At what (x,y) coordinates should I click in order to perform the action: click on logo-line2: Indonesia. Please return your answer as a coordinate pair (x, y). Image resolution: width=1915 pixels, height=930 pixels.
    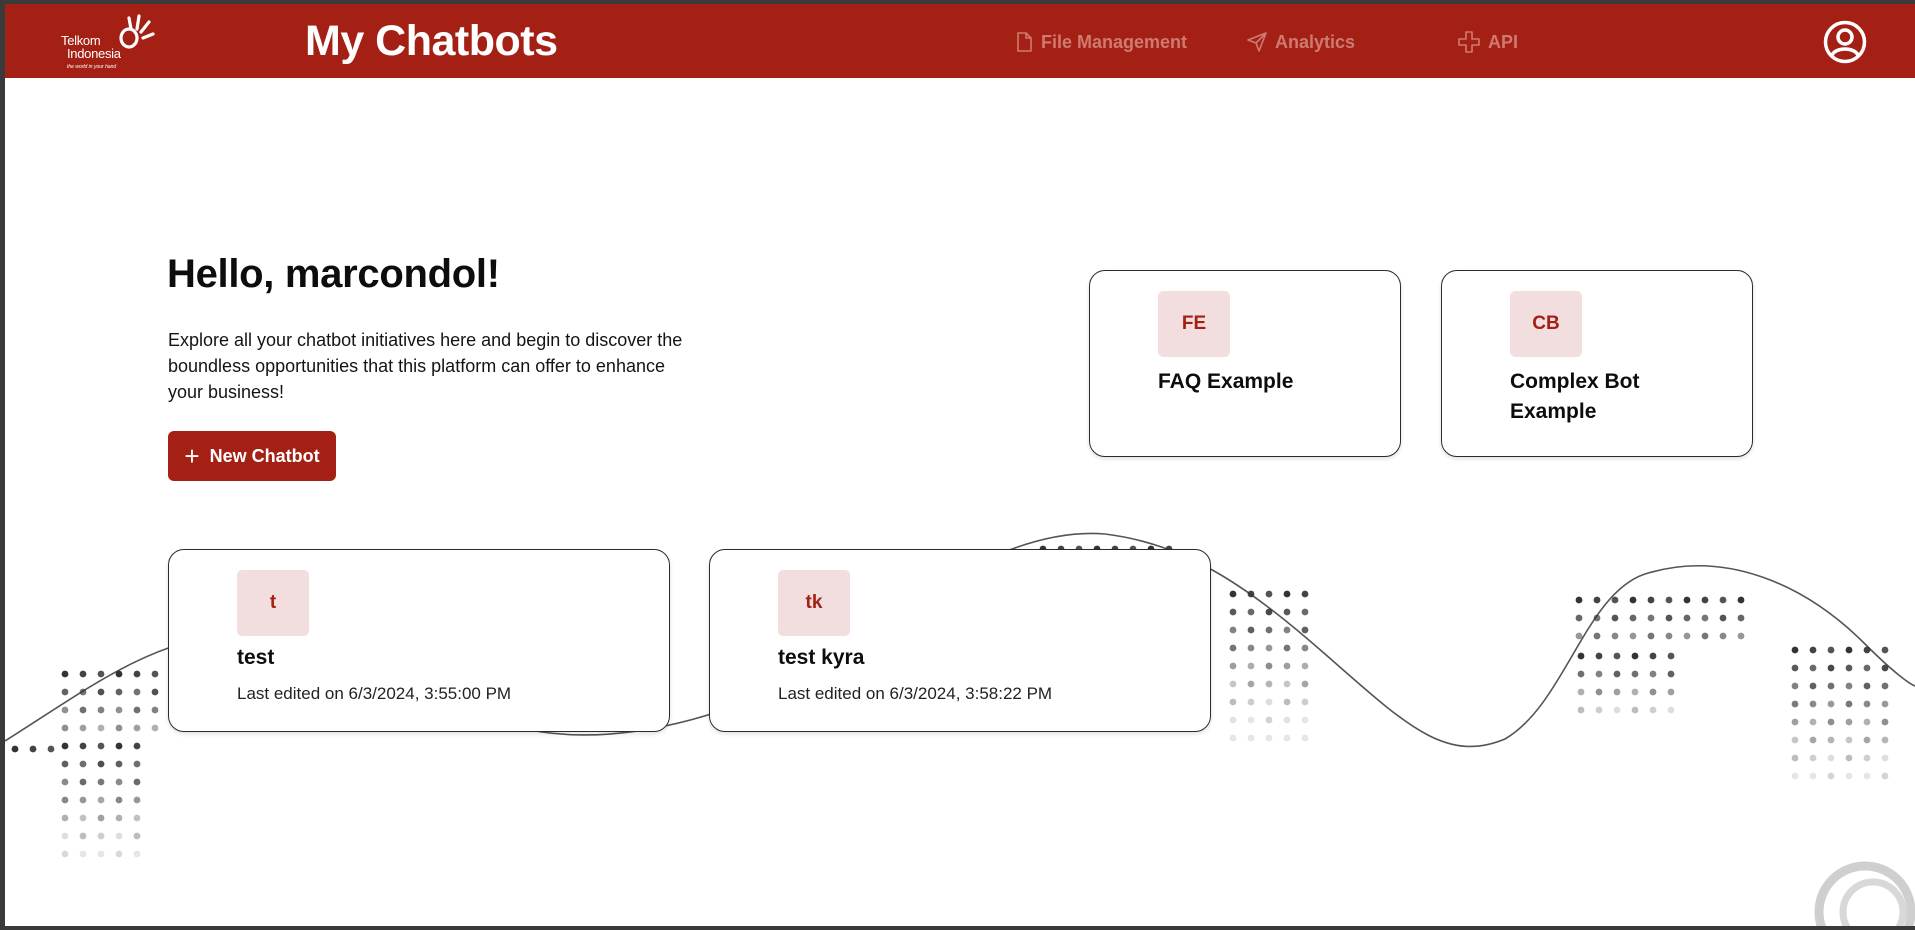
    Looking at the image, I should click on (94, 53).